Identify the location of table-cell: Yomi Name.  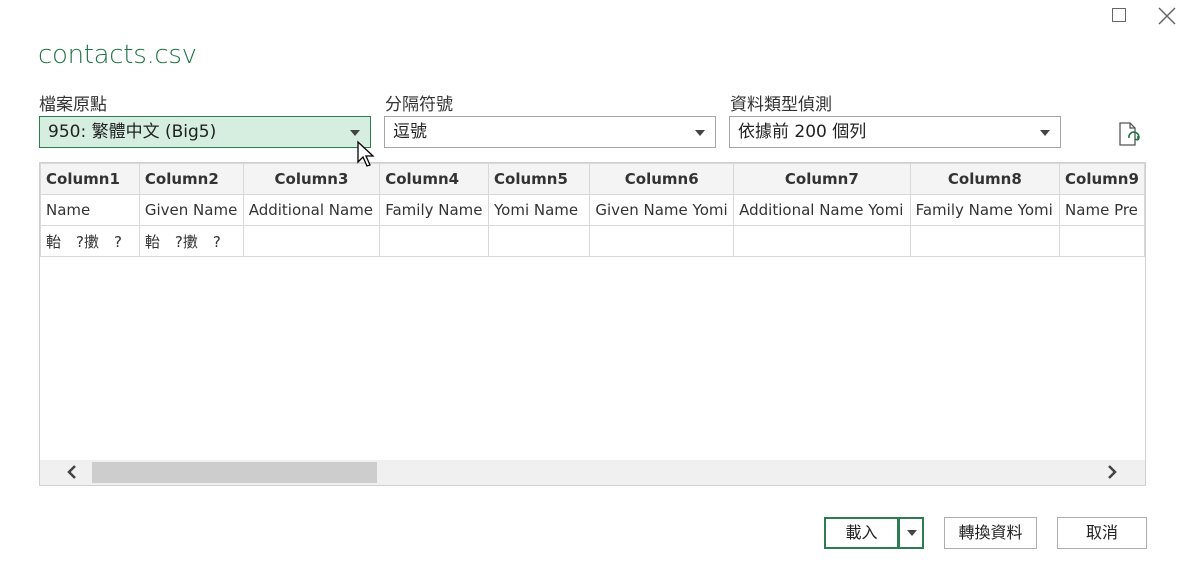
(539, 210).